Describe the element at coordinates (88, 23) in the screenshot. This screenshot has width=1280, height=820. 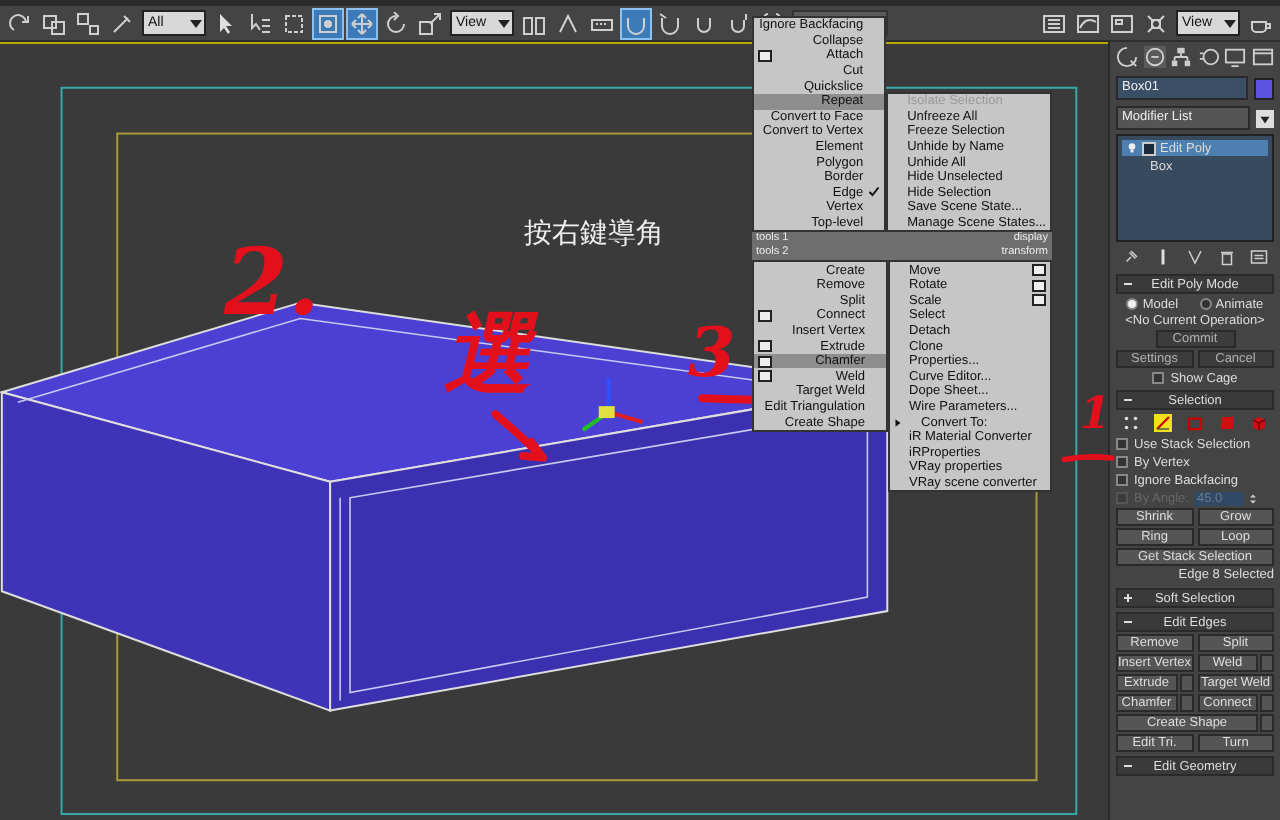
I see `unlink-icon` at that location.